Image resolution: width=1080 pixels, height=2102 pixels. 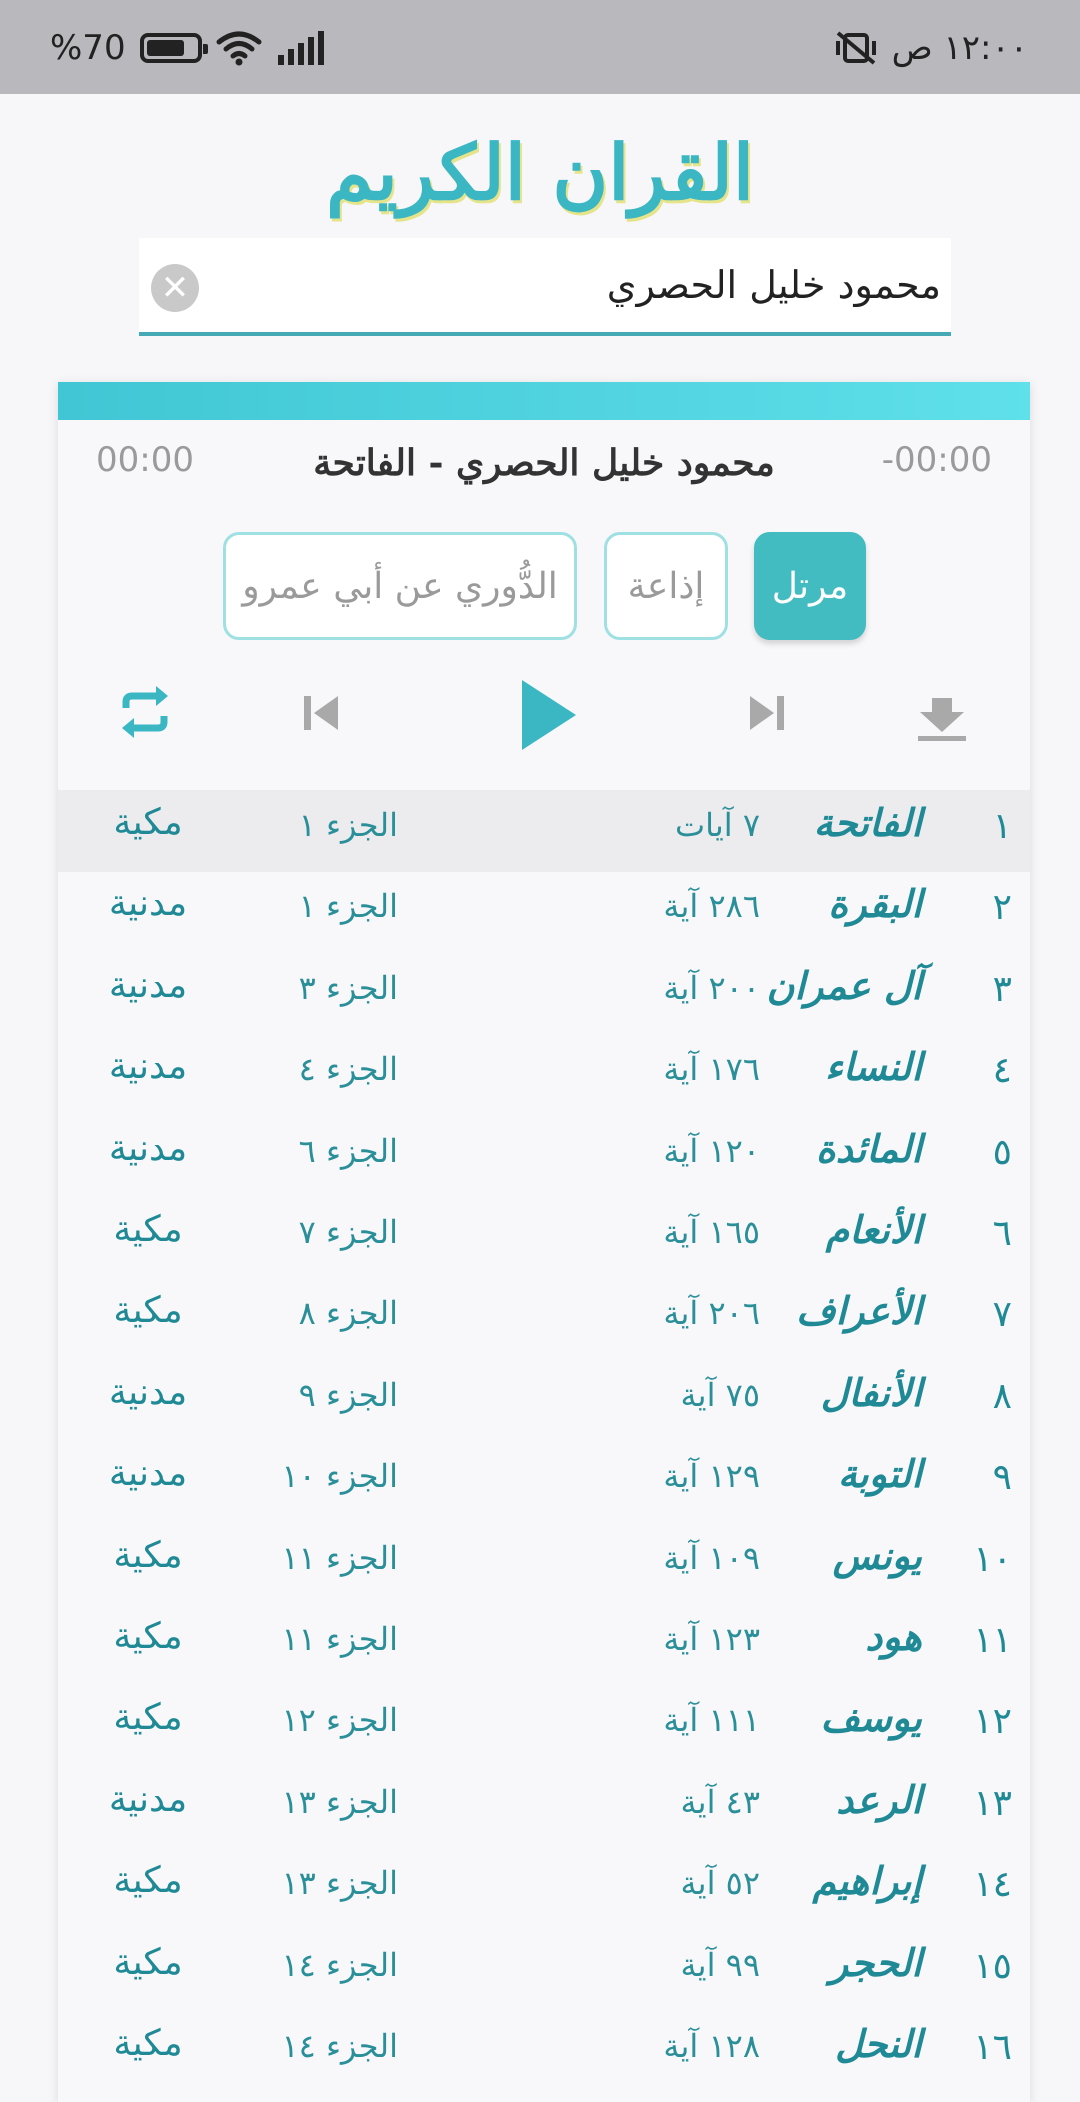 I want to click on surah-ayat-count: ٧ آيات, so click(x=717, y=825).